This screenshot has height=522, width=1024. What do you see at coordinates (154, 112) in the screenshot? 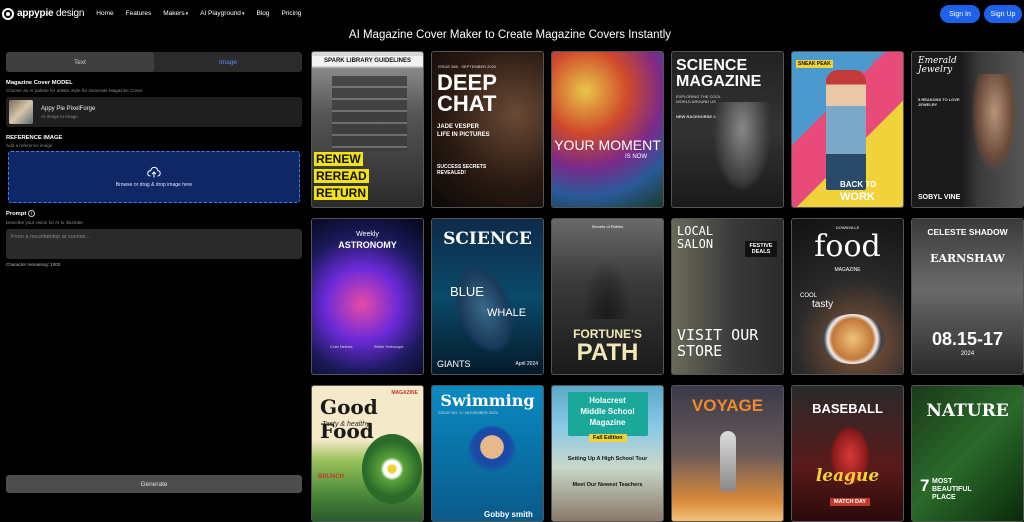
I see `model-selector: Appy Pie PixelForge AI Image to Image` at bounding box center [154, 112].